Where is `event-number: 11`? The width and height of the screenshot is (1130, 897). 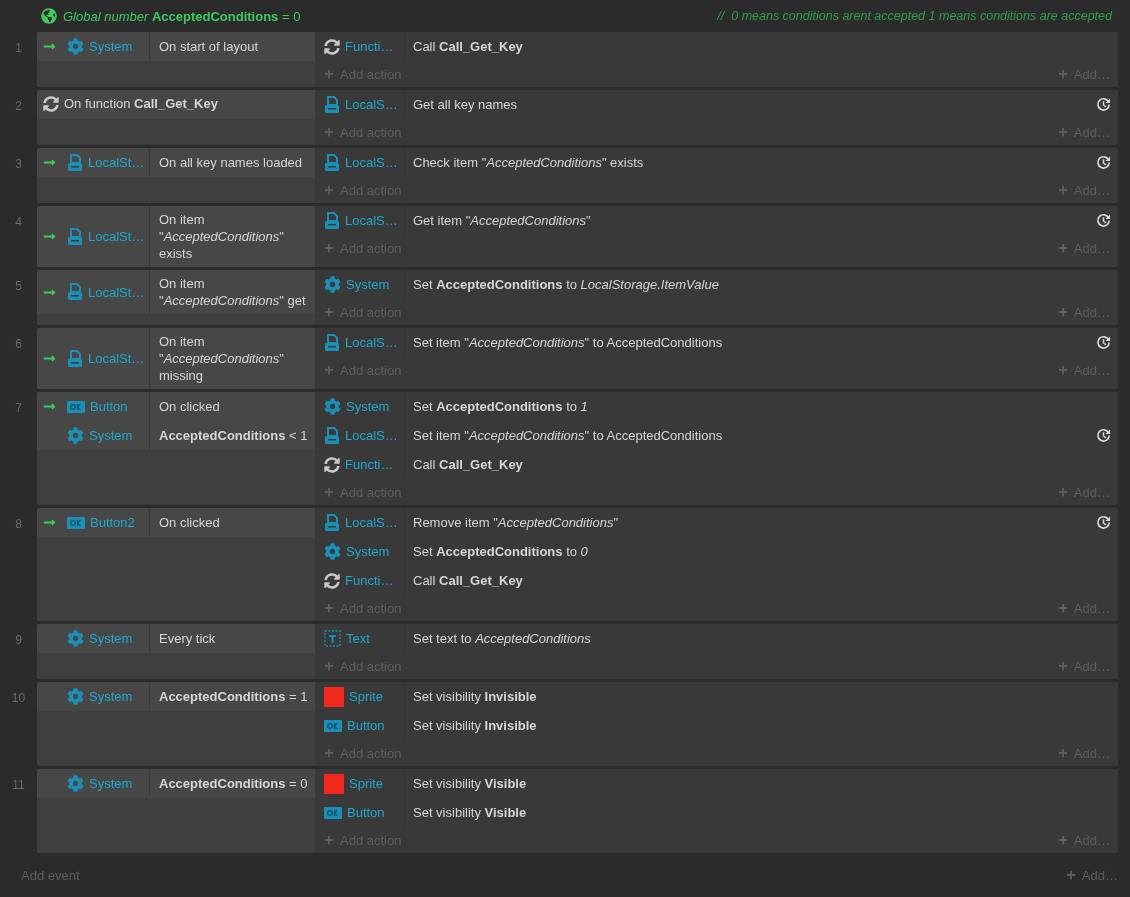
event-number: 11 is located at coordinates (18, 784).